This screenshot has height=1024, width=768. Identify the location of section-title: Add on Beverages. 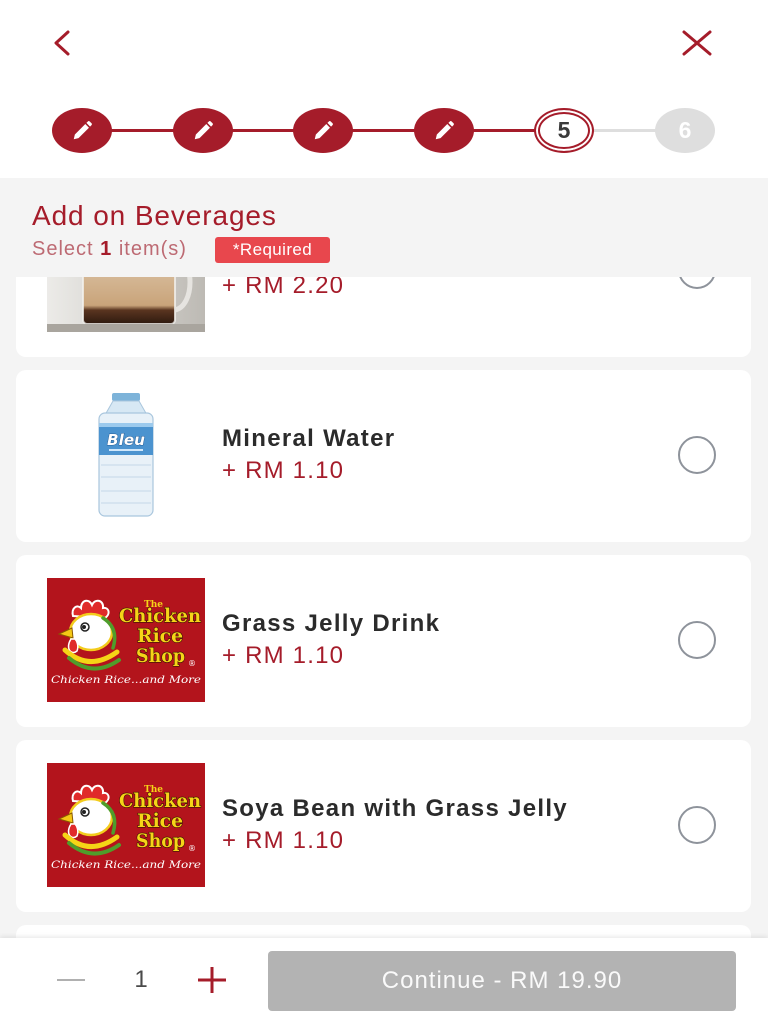
(154, 215).